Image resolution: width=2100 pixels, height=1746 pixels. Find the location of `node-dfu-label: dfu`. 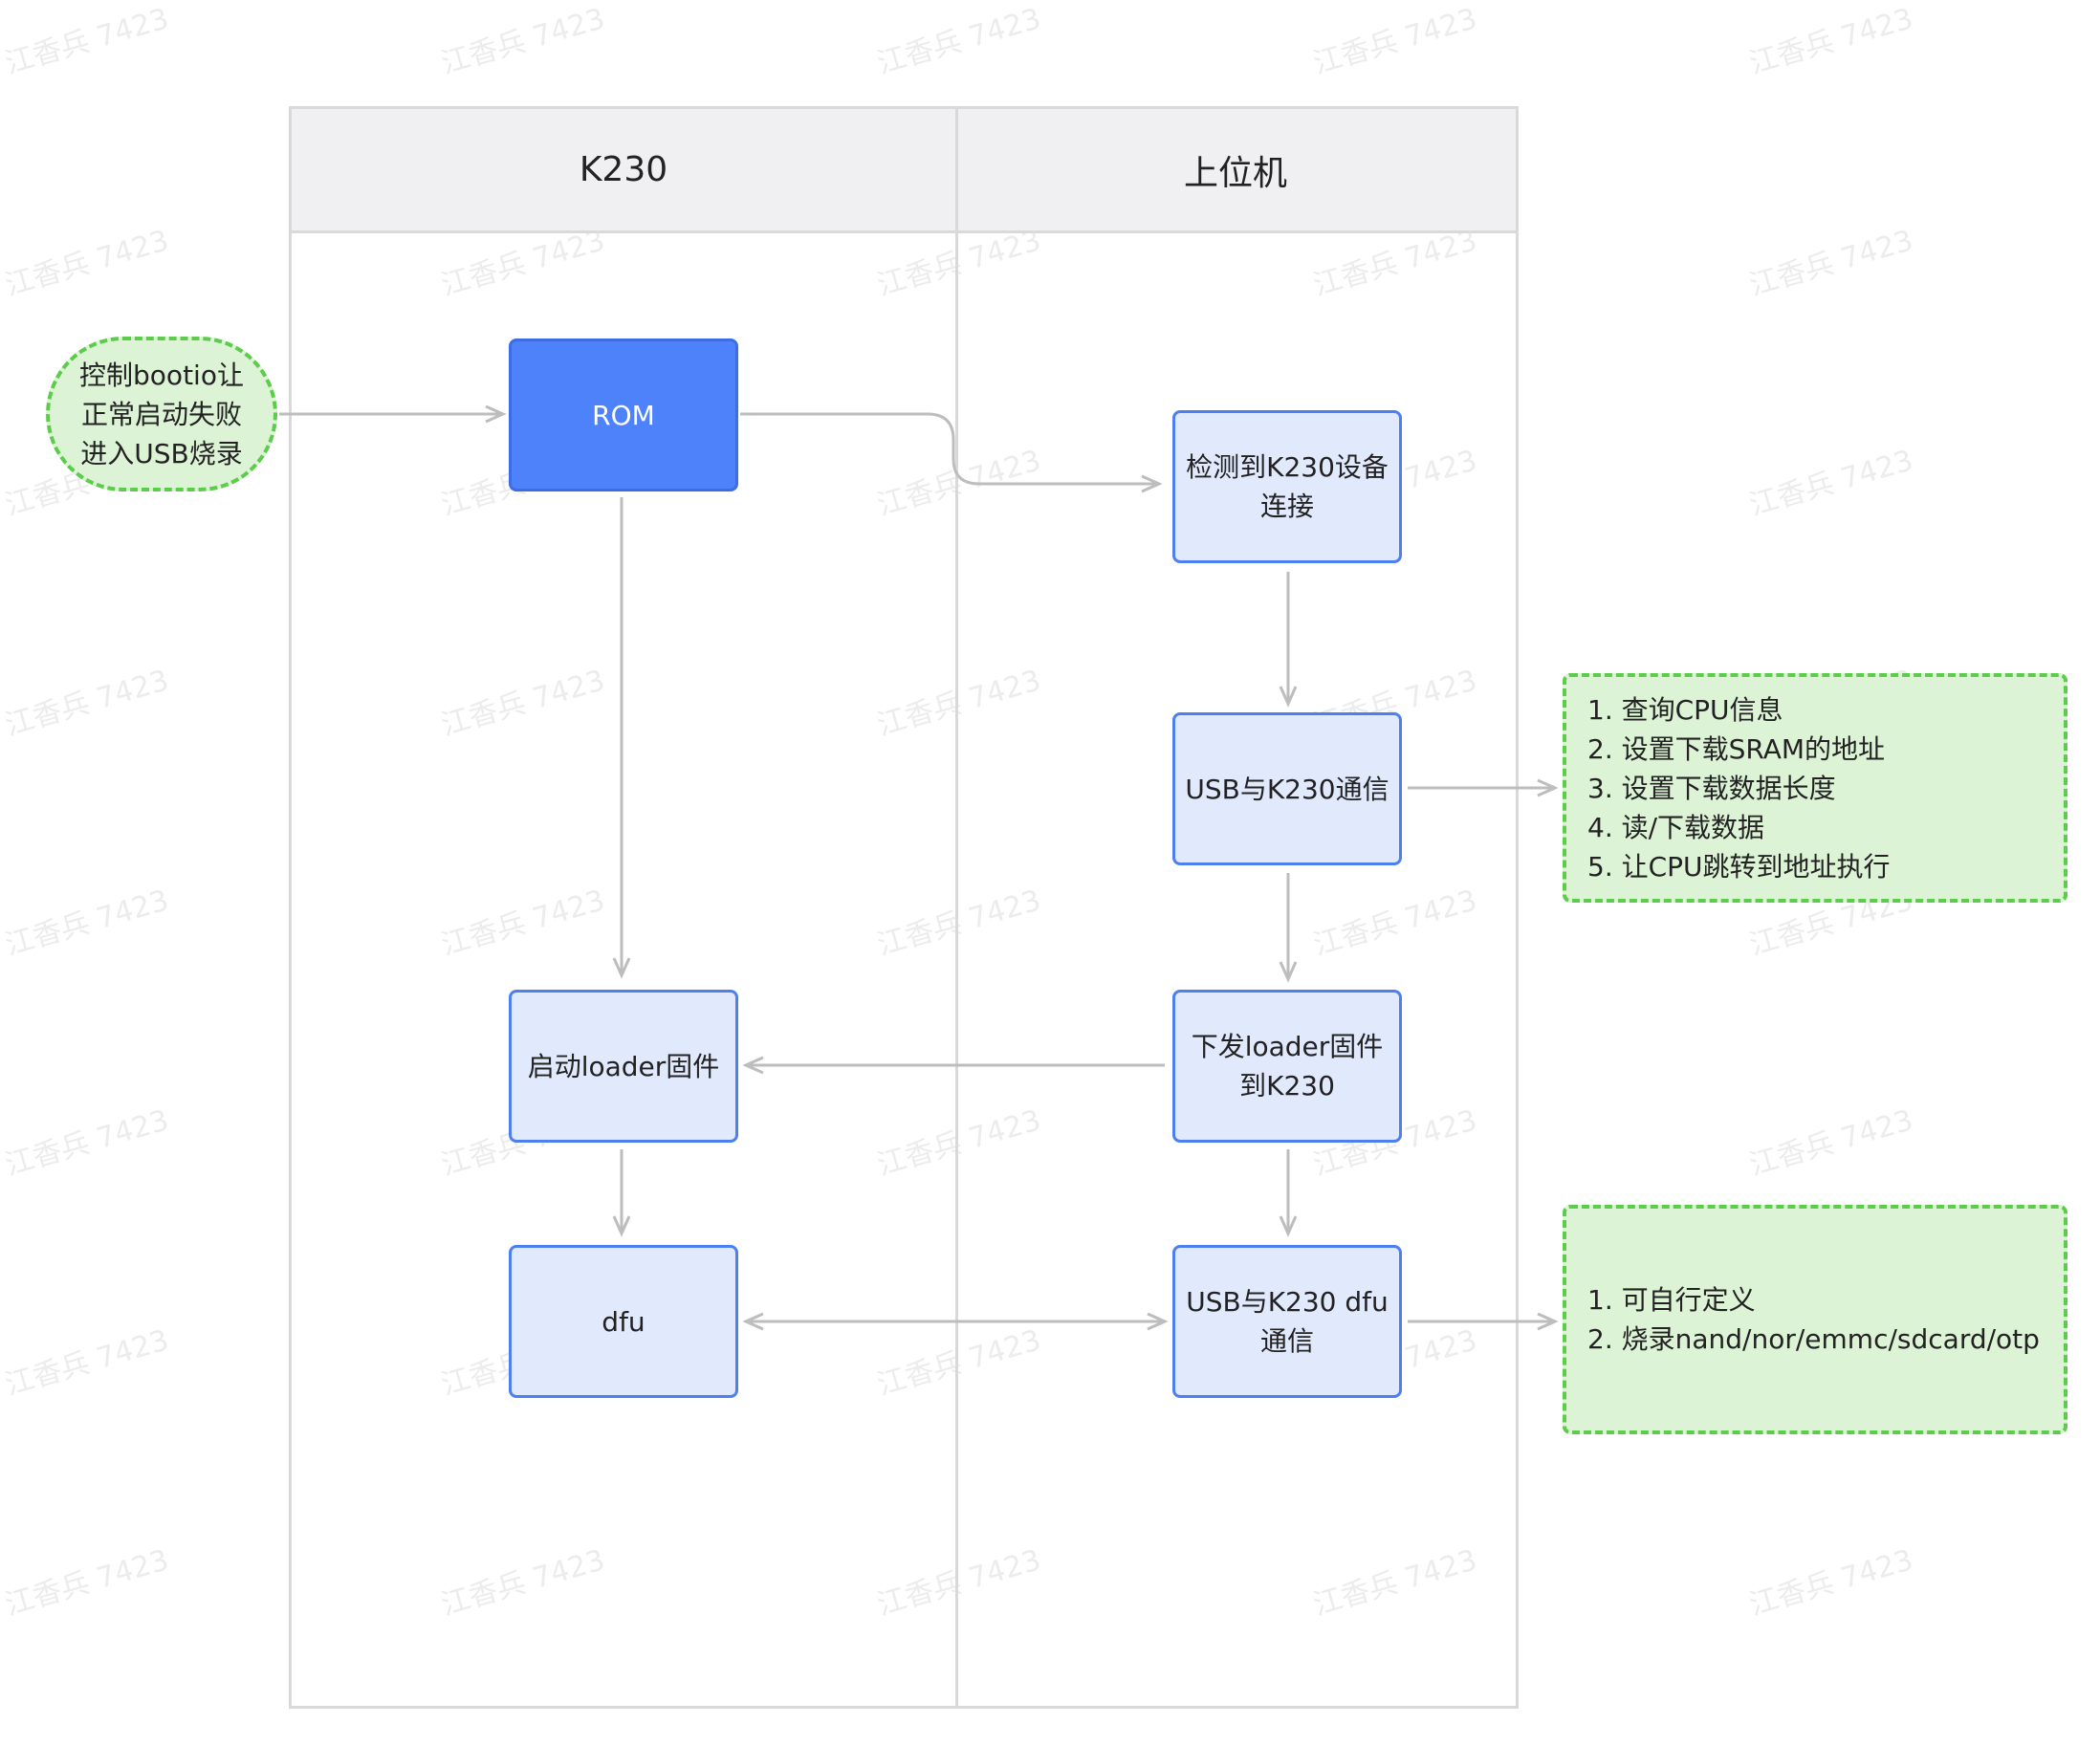

node-dfu-label: dfu is located at coordinates (624, 1321).